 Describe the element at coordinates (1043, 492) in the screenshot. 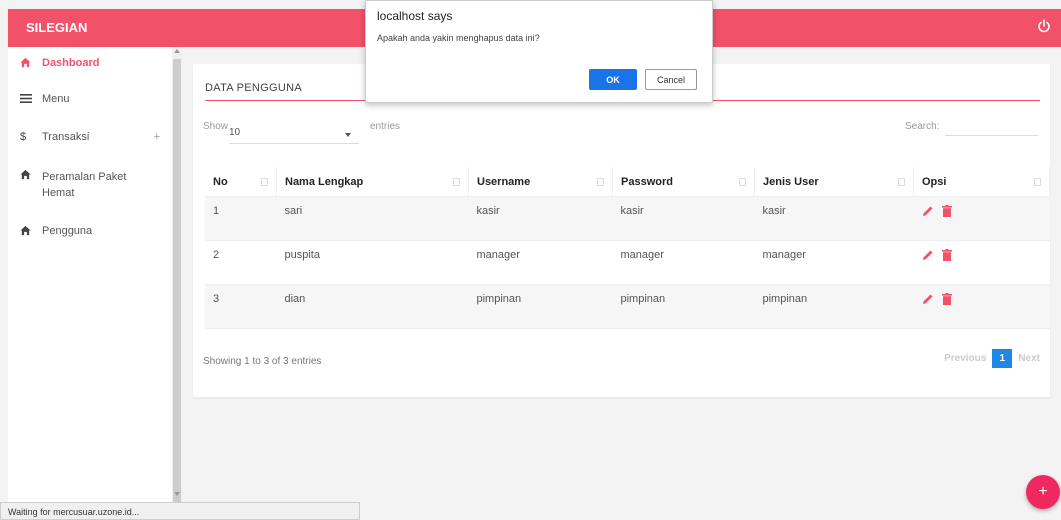

I see `add-fab-button: +` at that location.